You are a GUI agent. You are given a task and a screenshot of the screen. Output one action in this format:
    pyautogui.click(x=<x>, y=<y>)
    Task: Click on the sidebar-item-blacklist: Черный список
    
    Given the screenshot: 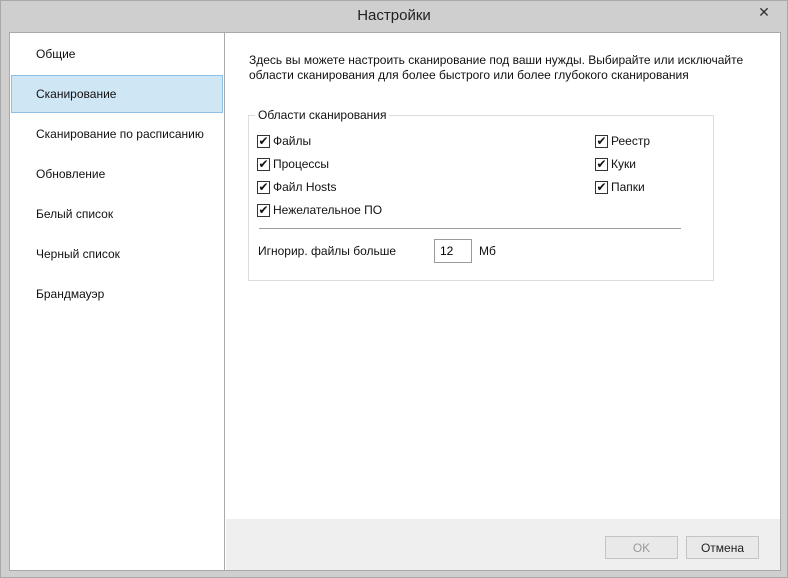 What is the action you would take?
    pyautogui.click(x=117, y=254)
    